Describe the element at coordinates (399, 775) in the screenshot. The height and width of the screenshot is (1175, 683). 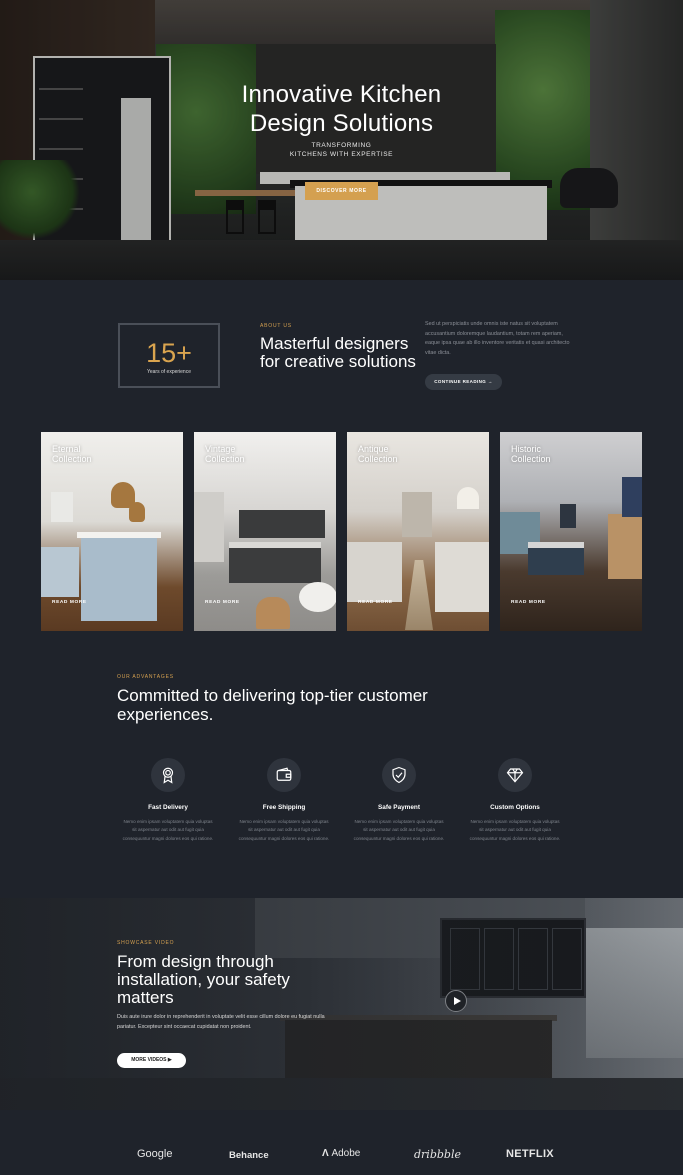
I see `shield-check-icon` at that location.